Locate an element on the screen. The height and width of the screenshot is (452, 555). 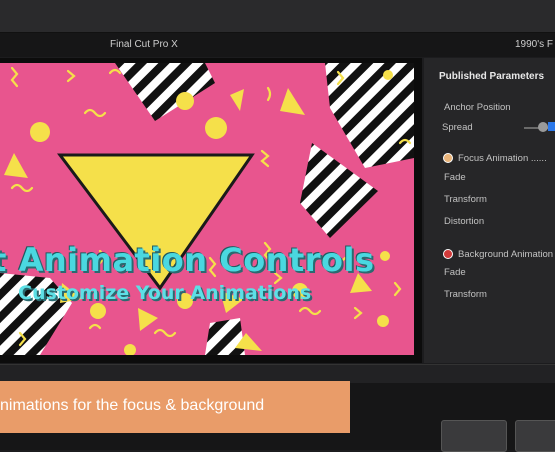
tutorial-caption-banner: nimations for the focus & background is located at coordinates (175, 407).